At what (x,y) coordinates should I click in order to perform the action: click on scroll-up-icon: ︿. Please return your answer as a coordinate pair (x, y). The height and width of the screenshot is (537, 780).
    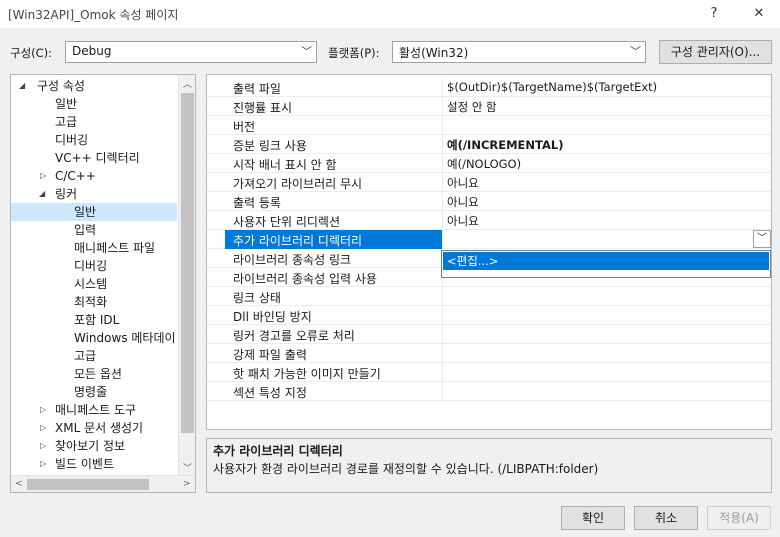
    Looking at the image, I should click on (187, 83).